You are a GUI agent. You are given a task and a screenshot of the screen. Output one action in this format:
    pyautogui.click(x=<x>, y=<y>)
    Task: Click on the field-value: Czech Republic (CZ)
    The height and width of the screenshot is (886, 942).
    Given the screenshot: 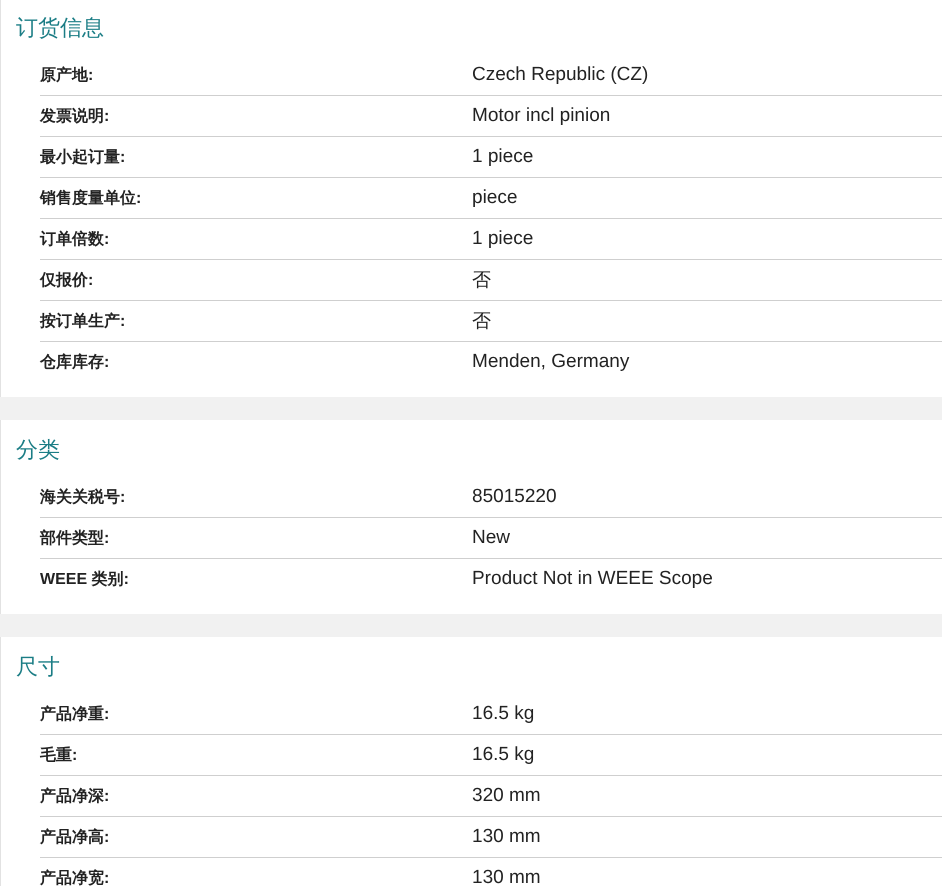 What is the action you would take?
    pyautogui.click(x=561, y=75)
    